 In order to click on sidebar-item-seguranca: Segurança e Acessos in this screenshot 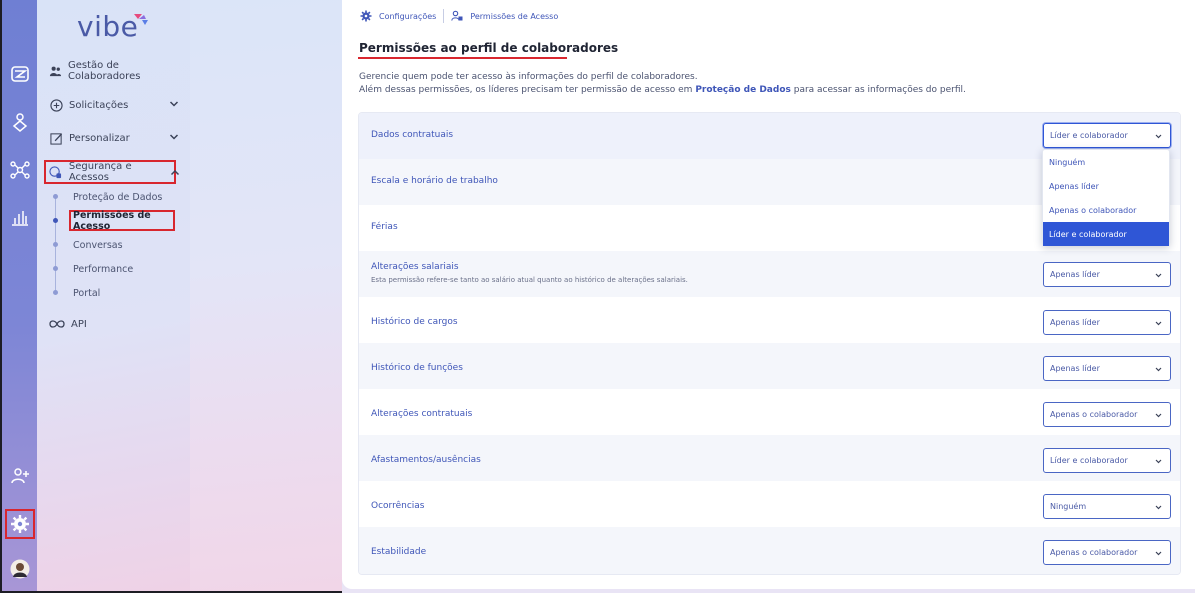, I will do `click(112, 172)`.